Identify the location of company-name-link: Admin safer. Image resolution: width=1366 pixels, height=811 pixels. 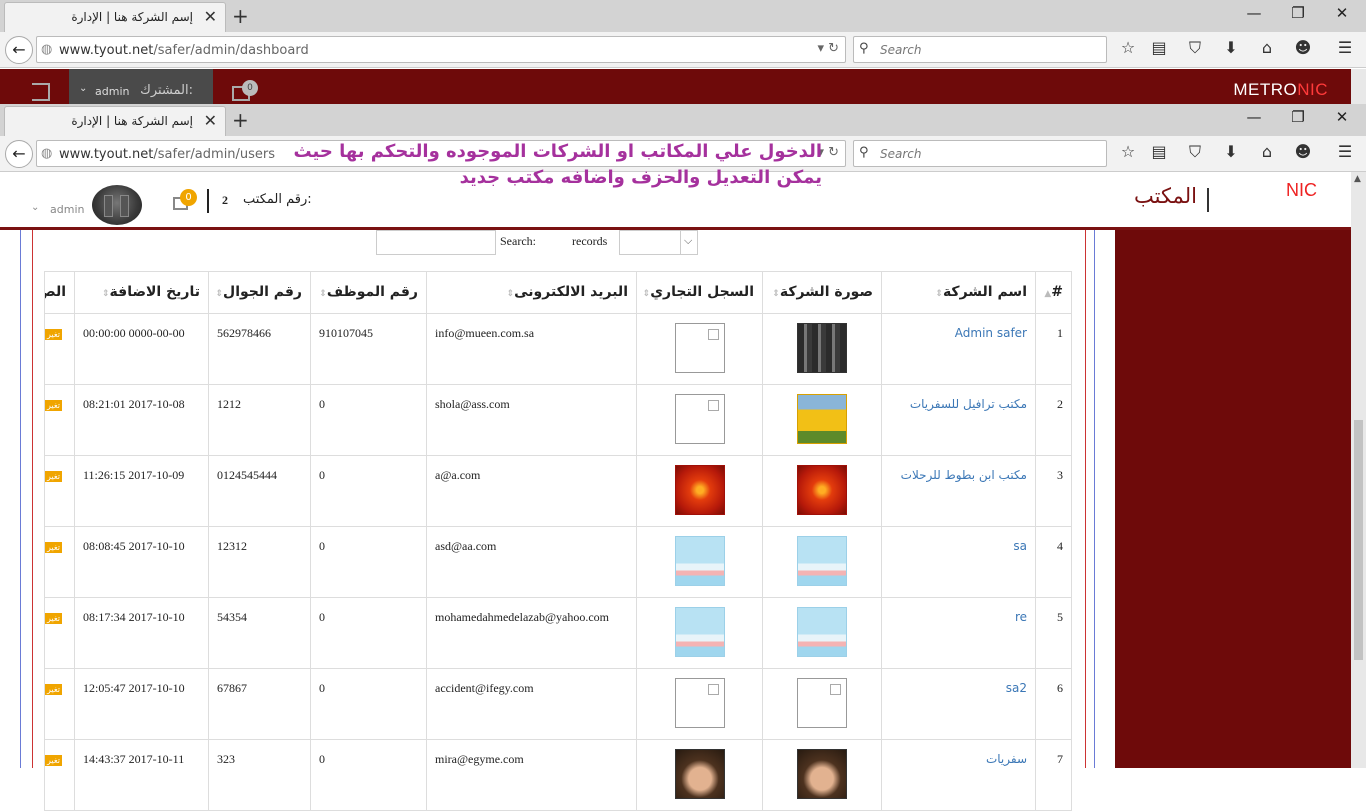
(958, 349).